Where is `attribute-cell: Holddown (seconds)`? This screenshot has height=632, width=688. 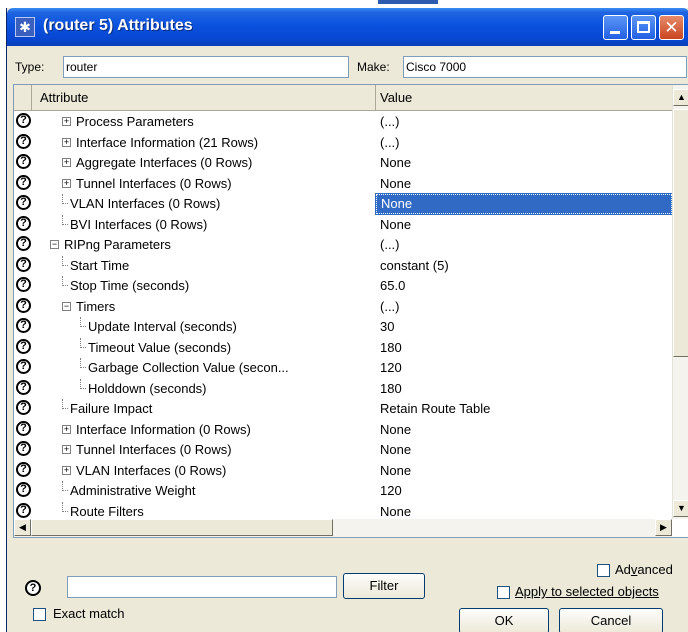 attribute-cell: Holddown (seconds) is located at coordinates (204, 388).